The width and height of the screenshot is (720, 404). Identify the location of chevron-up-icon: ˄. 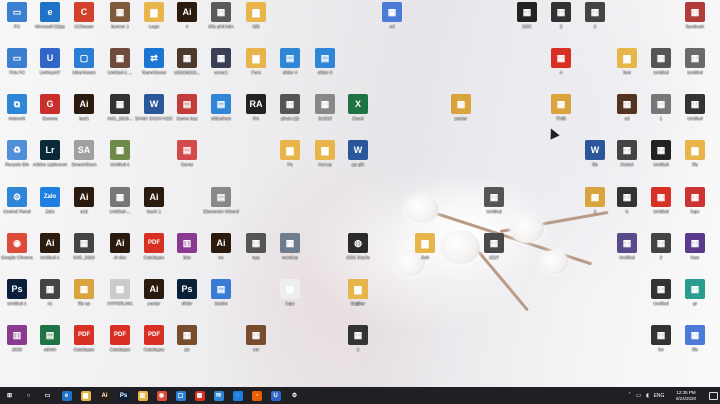
(629, 395).